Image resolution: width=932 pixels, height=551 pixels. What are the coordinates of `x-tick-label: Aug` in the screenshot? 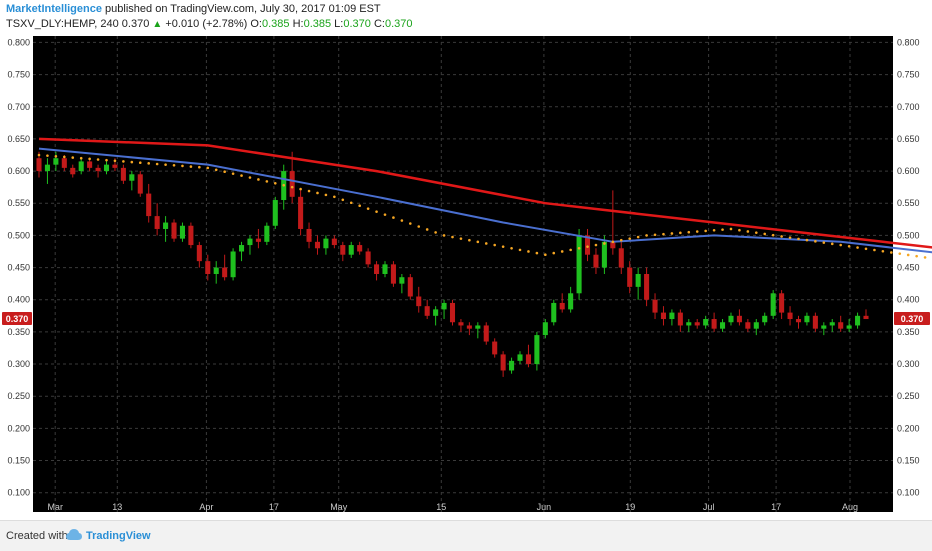 It's located at (850, 507).